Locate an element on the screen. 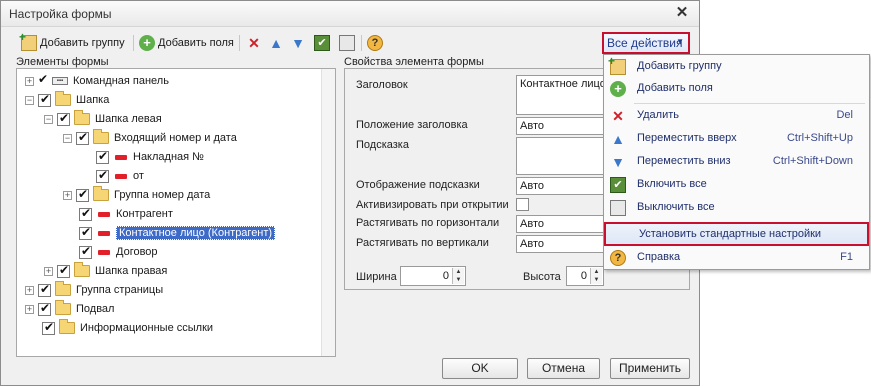 Image resolution: width=871 pixels, height=386 pixels. help-icon: ? is located at coordinates (375, 43).